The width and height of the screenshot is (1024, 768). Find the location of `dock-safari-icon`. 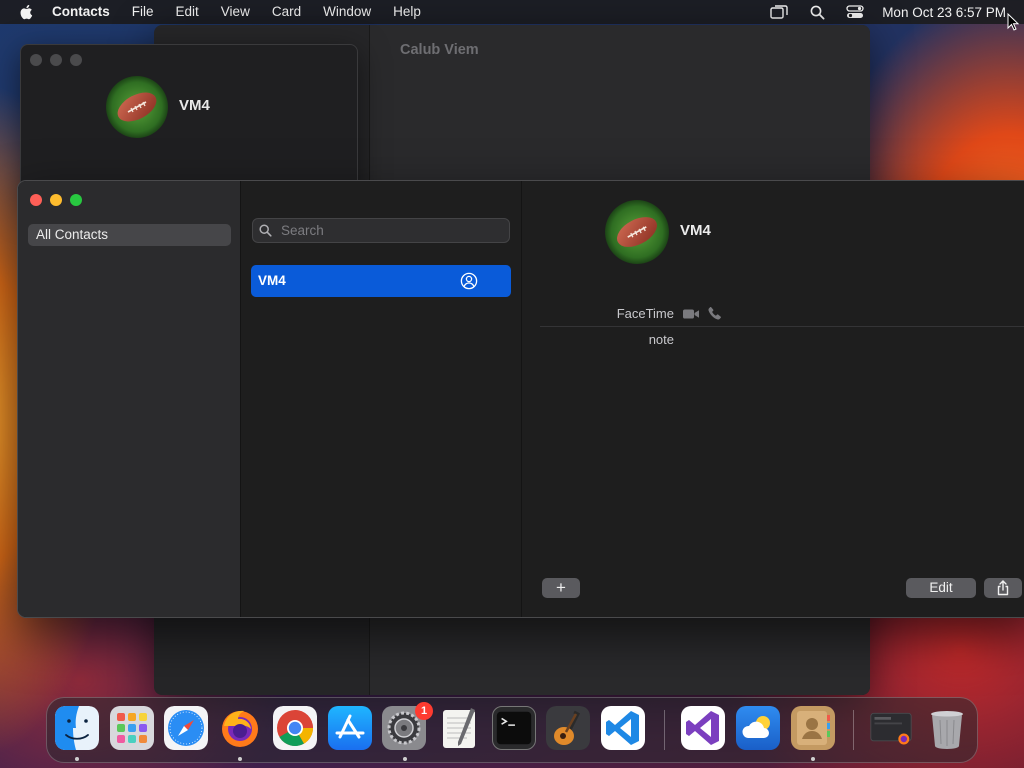

dock-safari-icon is located at coordinates (186, 728).